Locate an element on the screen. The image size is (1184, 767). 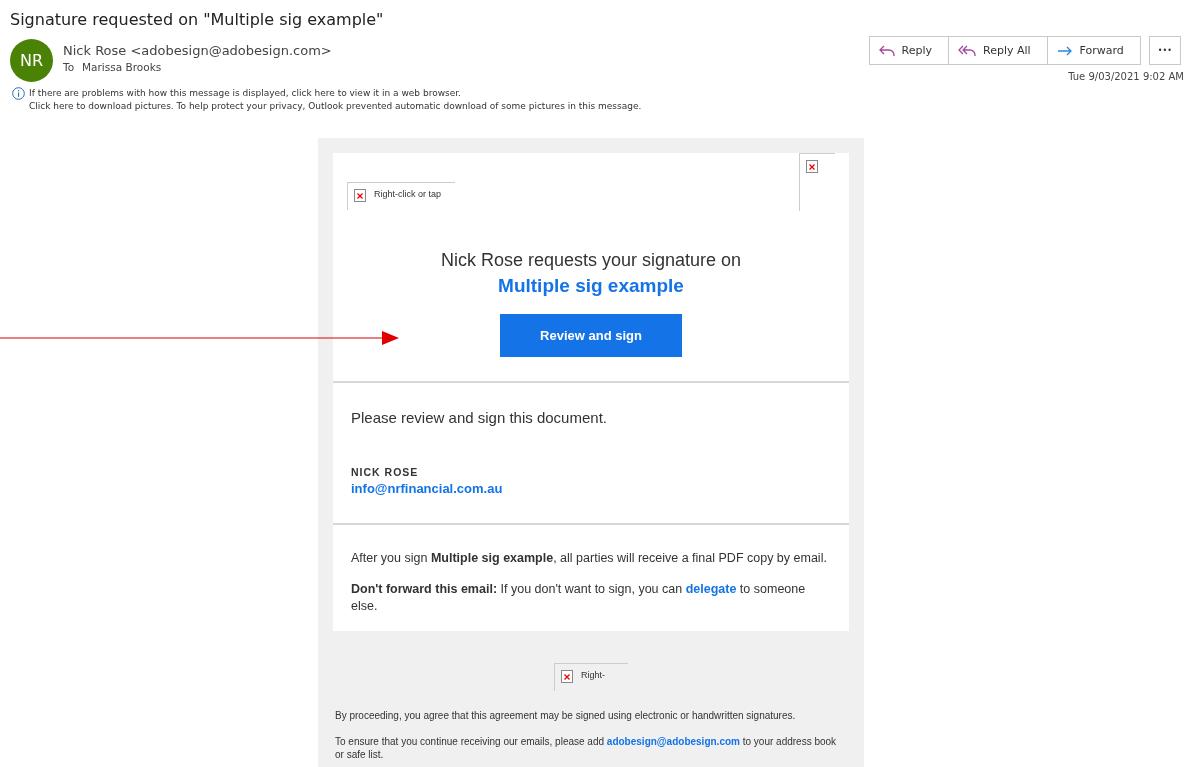
recipient-name: Marissa Brooks is located at coordinates (122, 67).